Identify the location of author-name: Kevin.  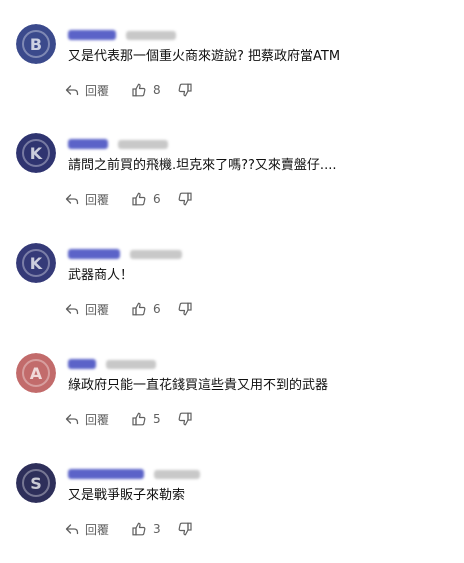
(88, 144).